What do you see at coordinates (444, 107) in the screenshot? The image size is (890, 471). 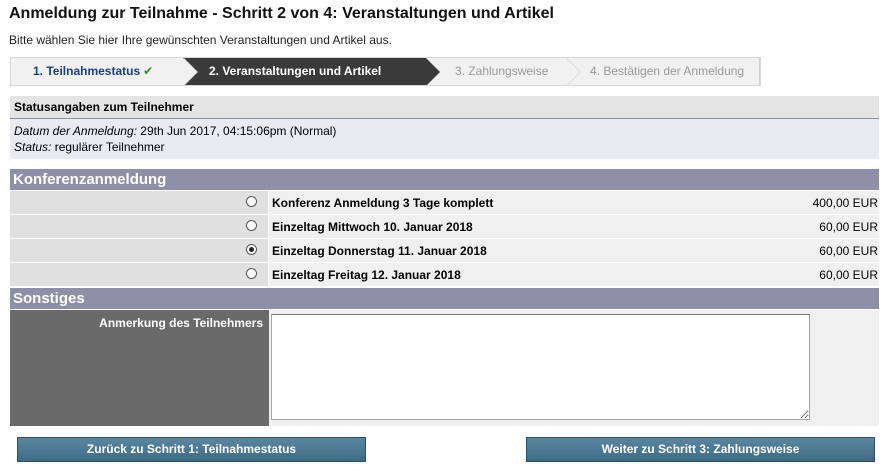 I see `status-heading: Statusangaben zum Teilnehmer` at bounding box center [444, 107].